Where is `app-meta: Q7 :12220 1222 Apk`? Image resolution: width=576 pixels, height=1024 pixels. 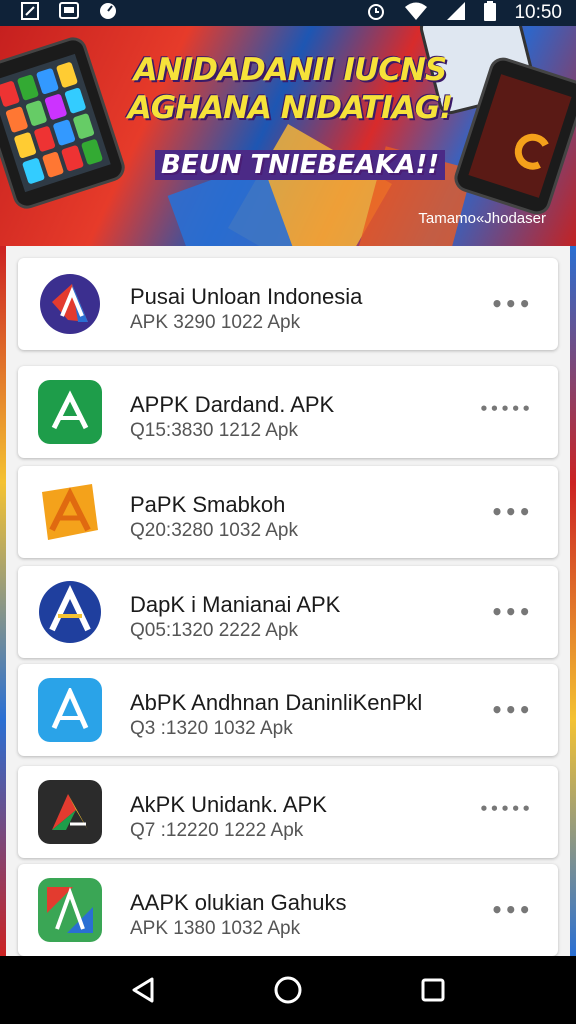 app-meta: Q7 :12220 1222 Apk is located at coordinates (217, 830).